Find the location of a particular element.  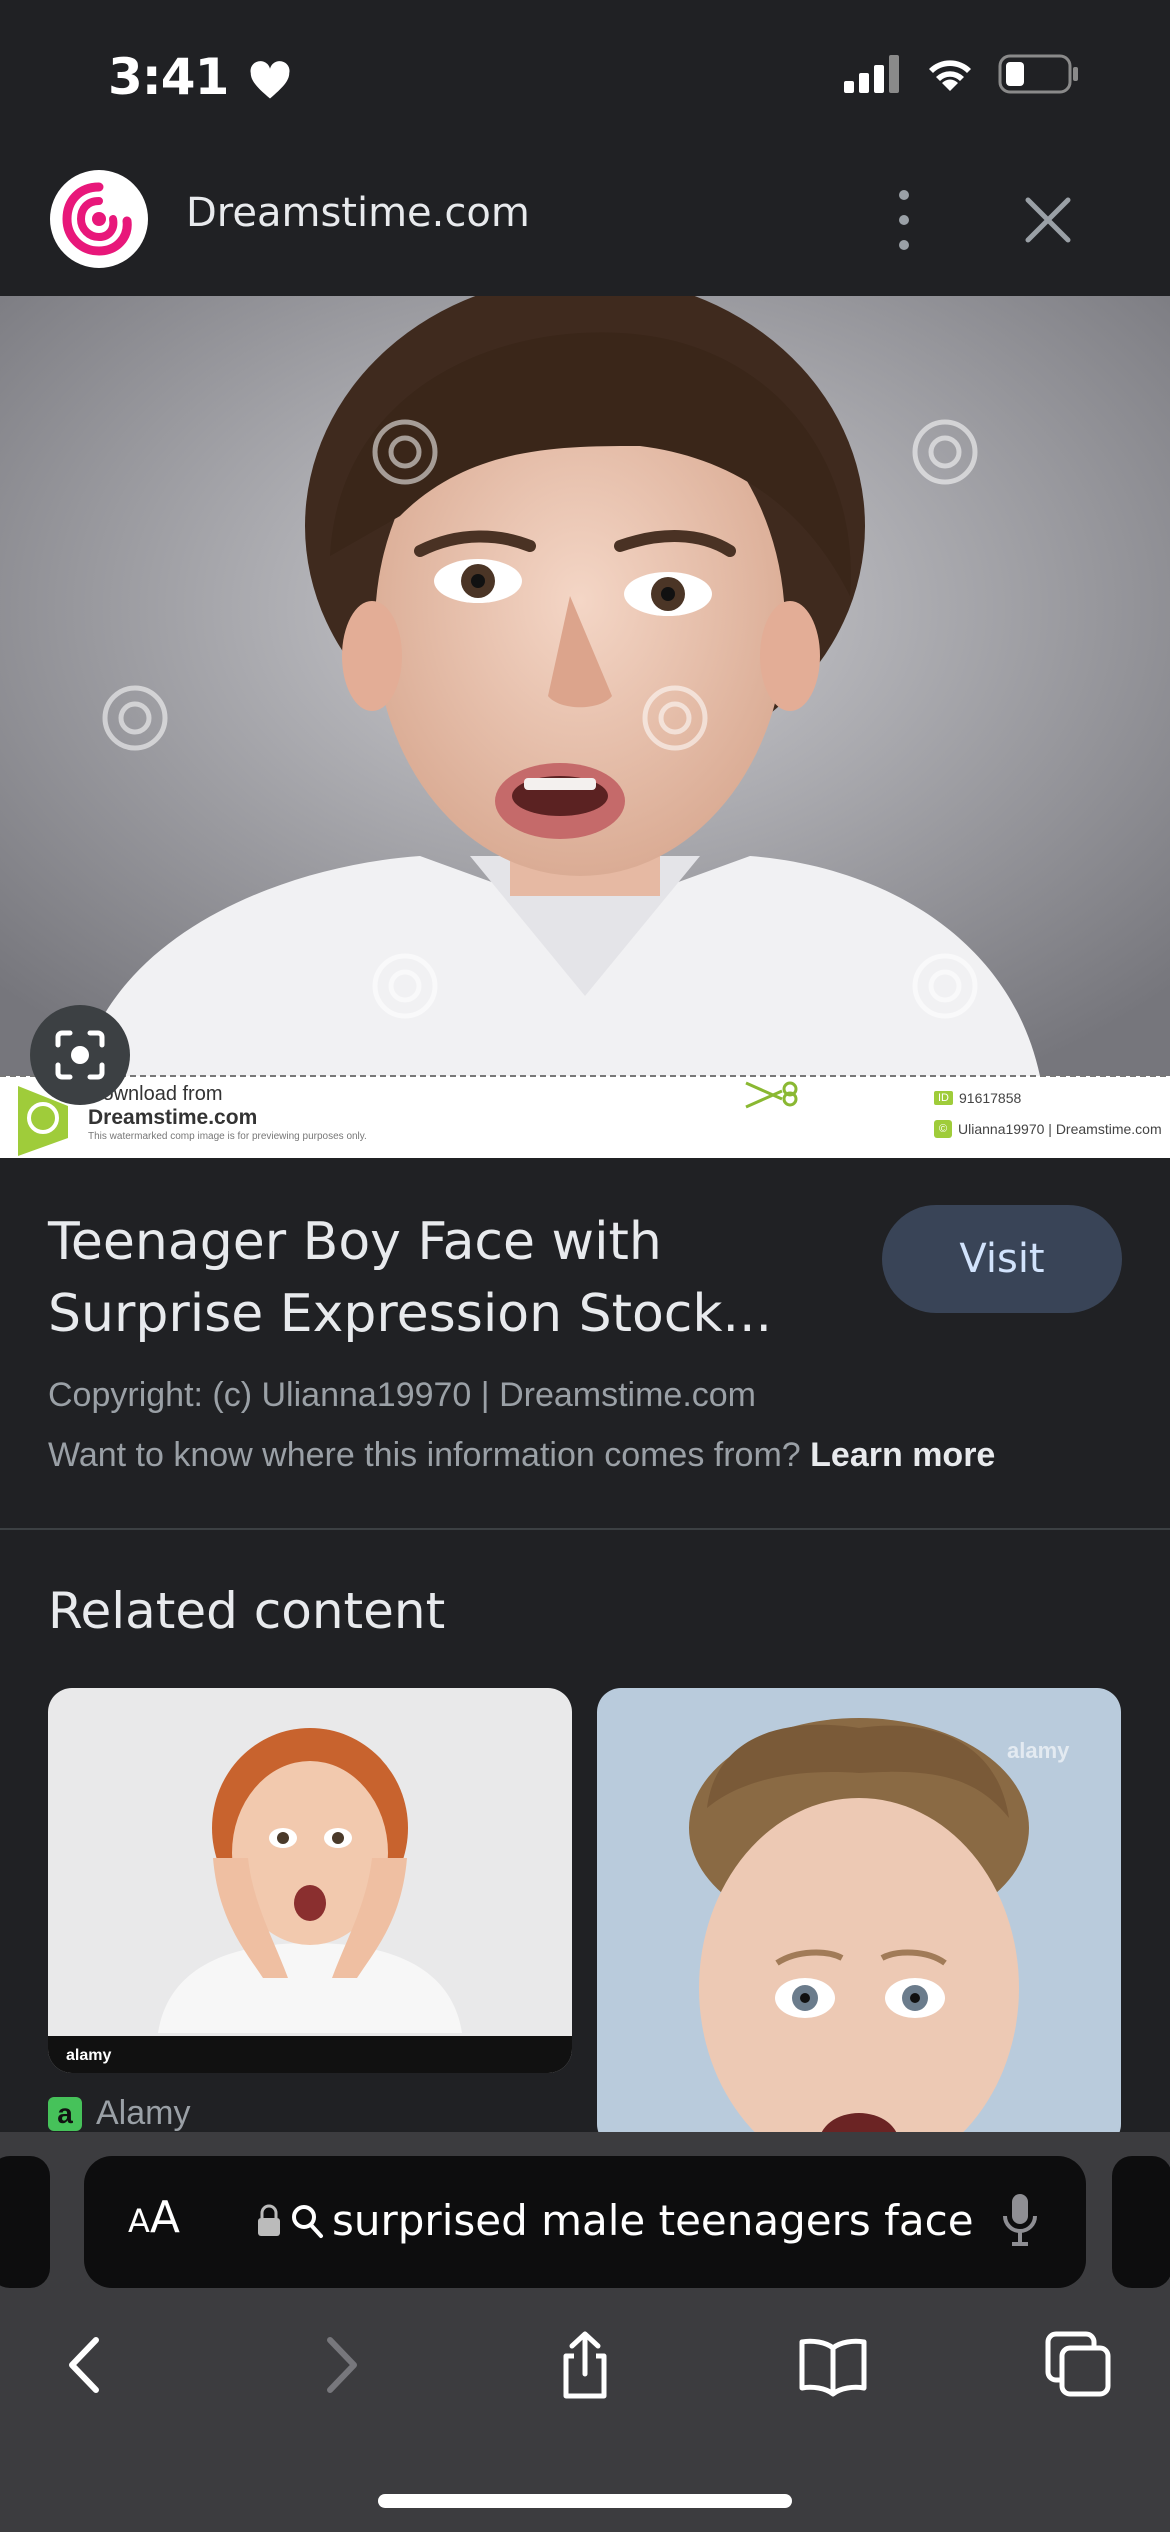

search-icon is located at coordinates (307, 2221).